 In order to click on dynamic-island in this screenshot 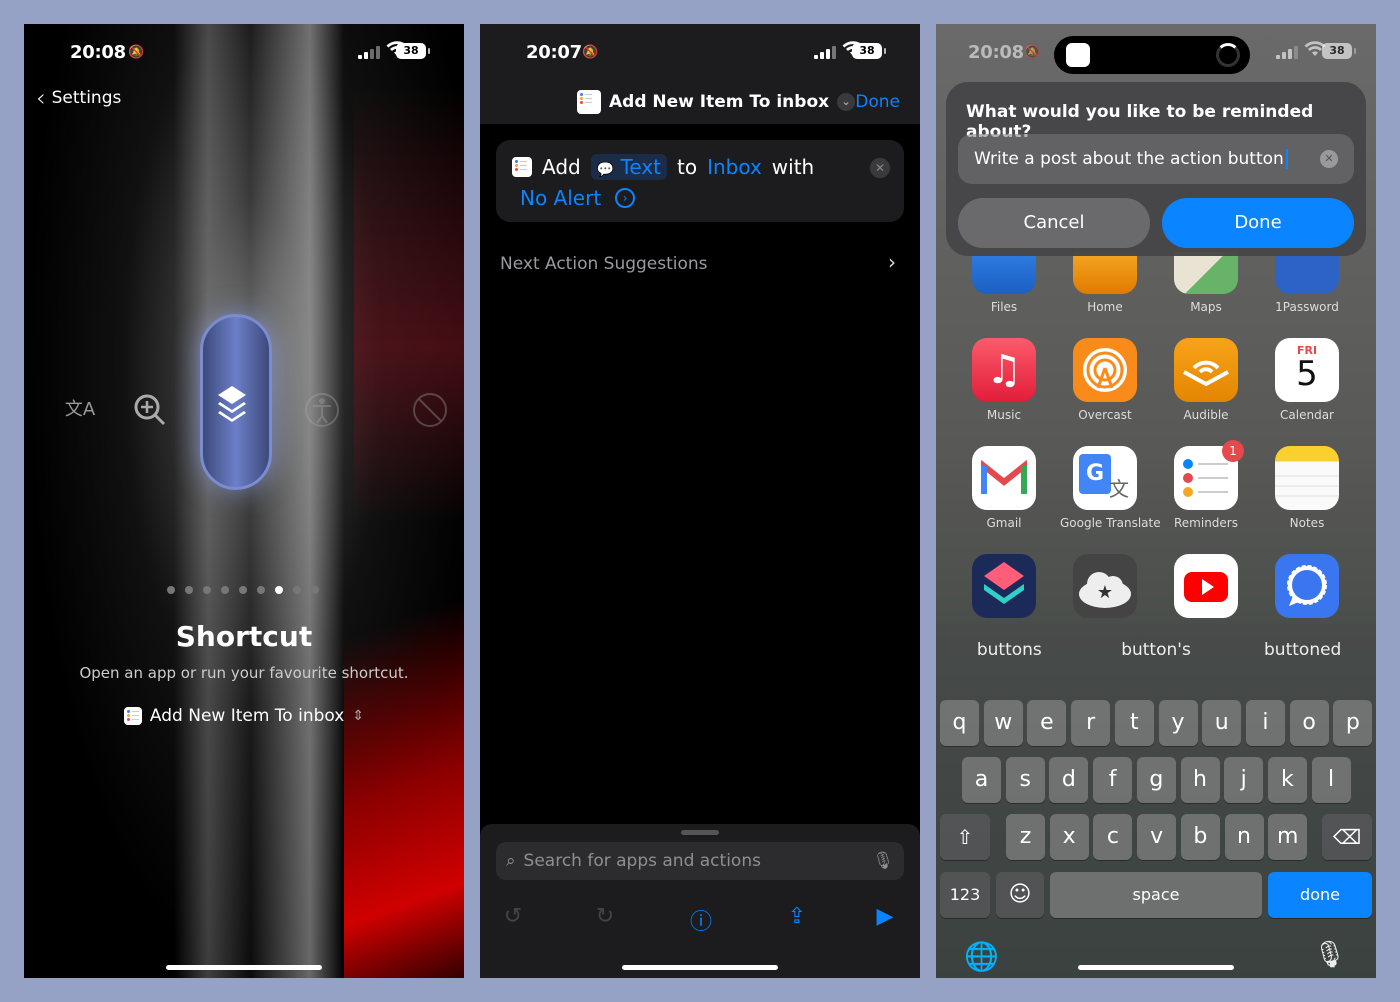, I will do `click(1152, 55)`.